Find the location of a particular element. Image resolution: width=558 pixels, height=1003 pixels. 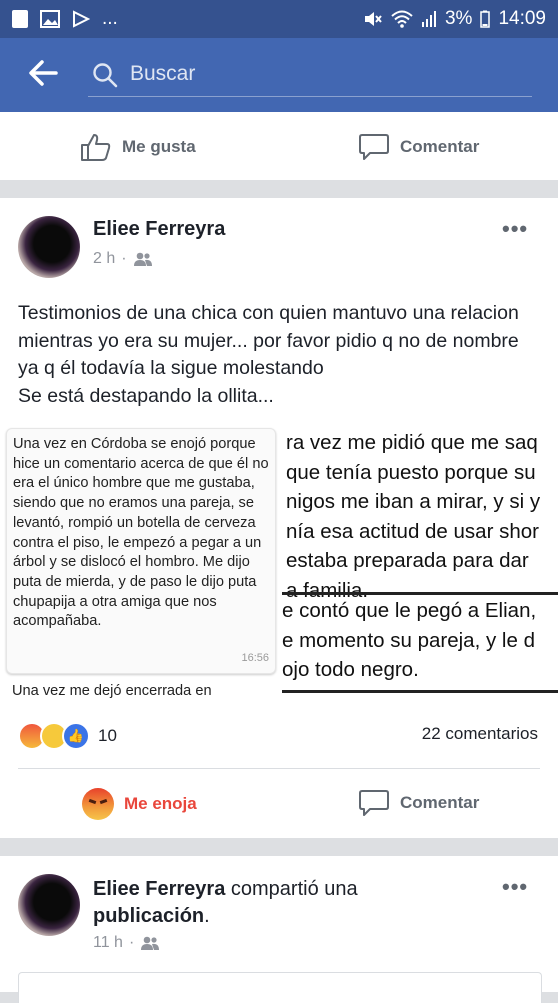

screenshot-line: estaba preparada para dar is located at coordinates (407, 560).